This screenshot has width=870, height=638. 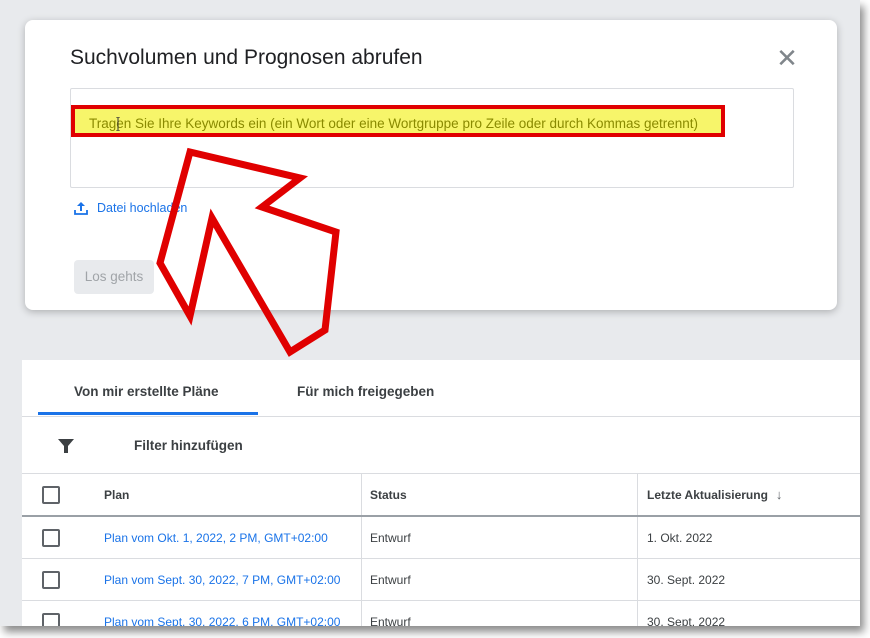 I want to click on plan-link: Plan vom Sept. 30, 2022, 7 PM, GMT+02:00, so click(x=222, y=580).